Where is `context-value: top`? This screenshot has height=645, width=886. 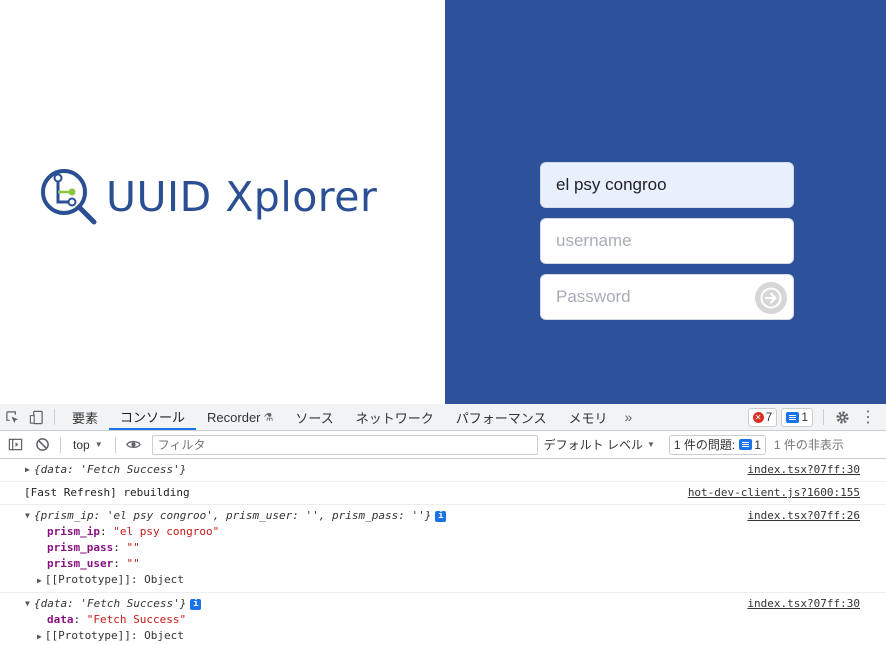 context-value: top is located at coordinates (81, 444).